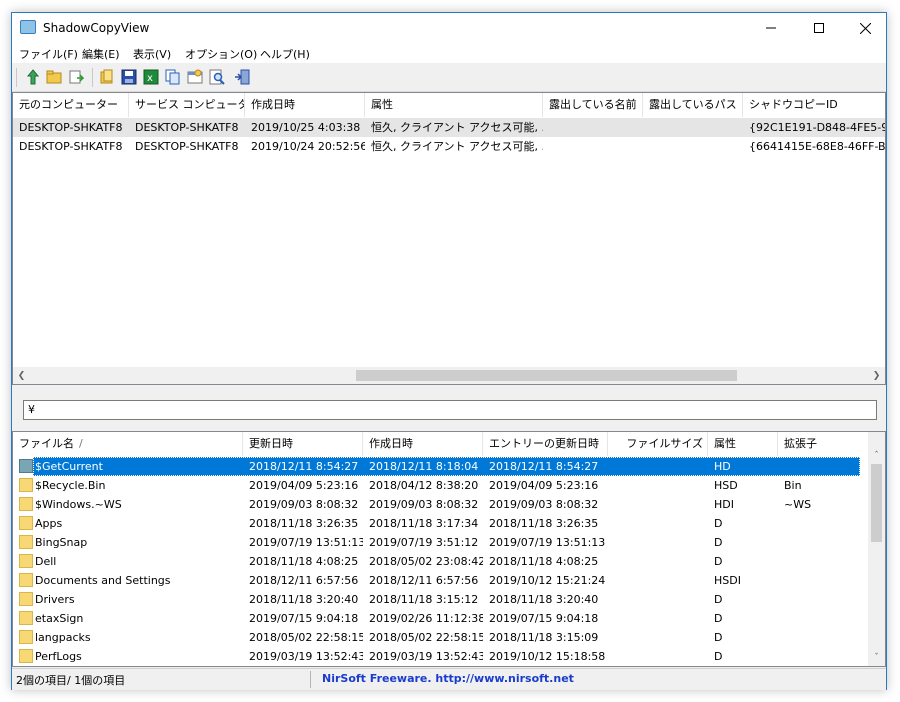 This screenshot has width=900, height=702. I want to click on scroll-left-icon: ❮, so click(21, 375).